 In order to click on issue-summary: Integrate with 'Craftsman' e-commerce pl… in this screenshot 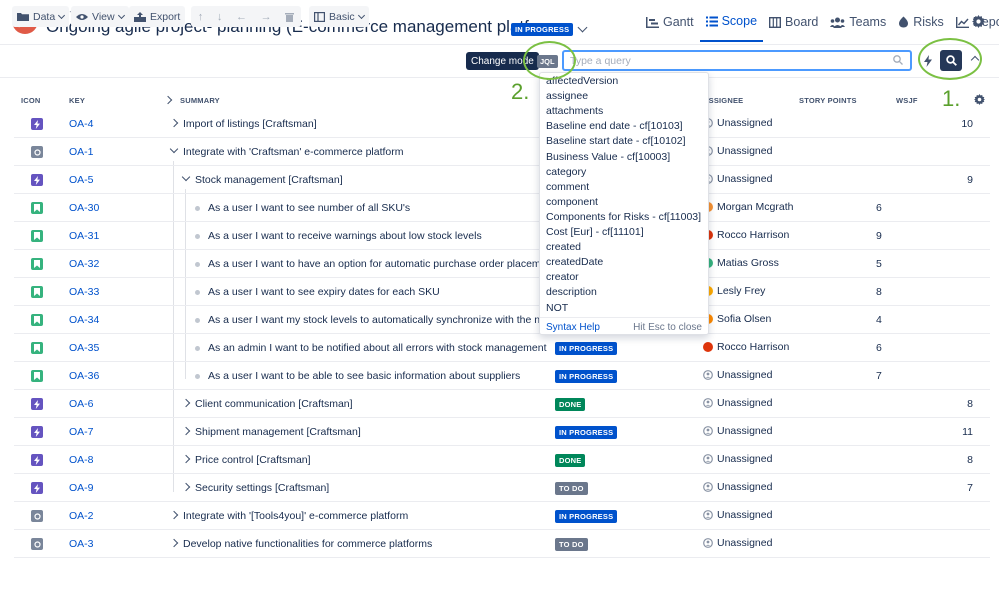, I will do `click(293, 152)`.